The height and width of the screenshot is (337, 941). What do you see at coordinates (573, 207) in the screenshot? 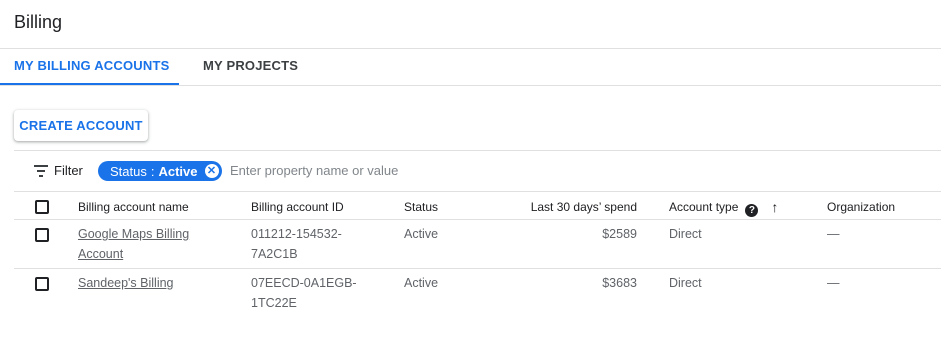
I see `column-header-spend: Last 30 days’ spend` at bounding box center [573, 207].